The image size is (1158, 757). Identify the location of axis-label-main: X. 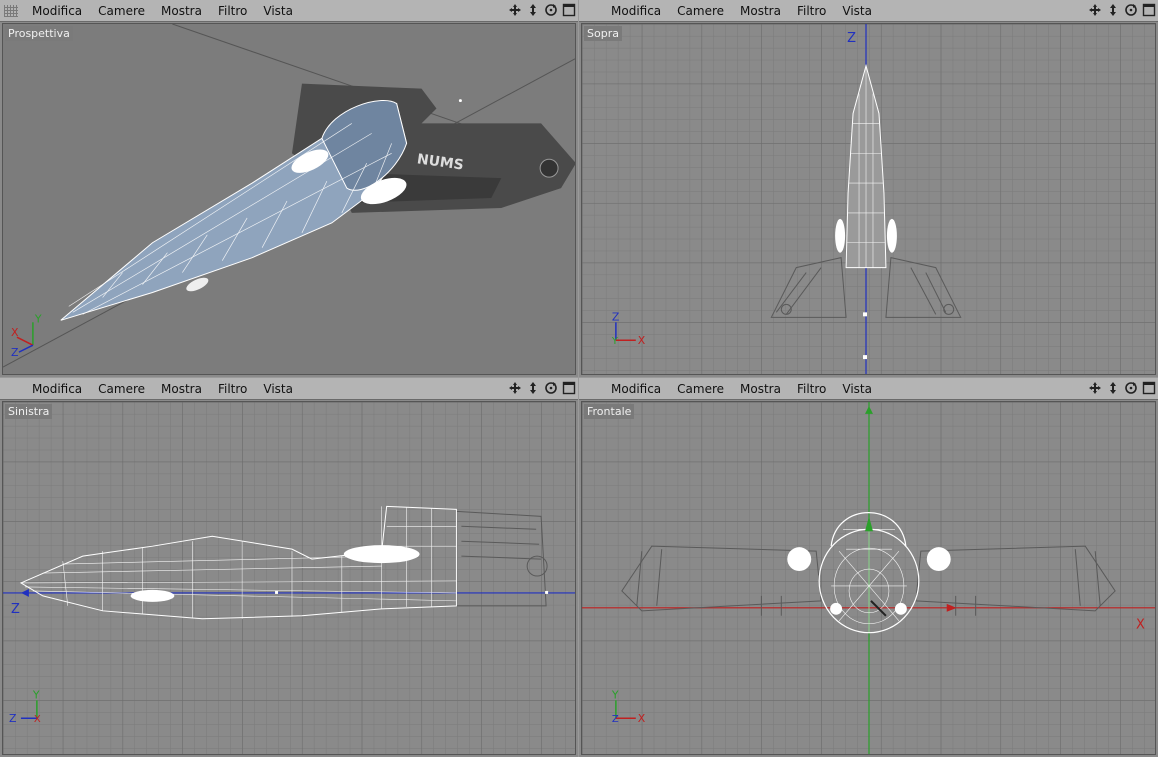
(1140, 625).